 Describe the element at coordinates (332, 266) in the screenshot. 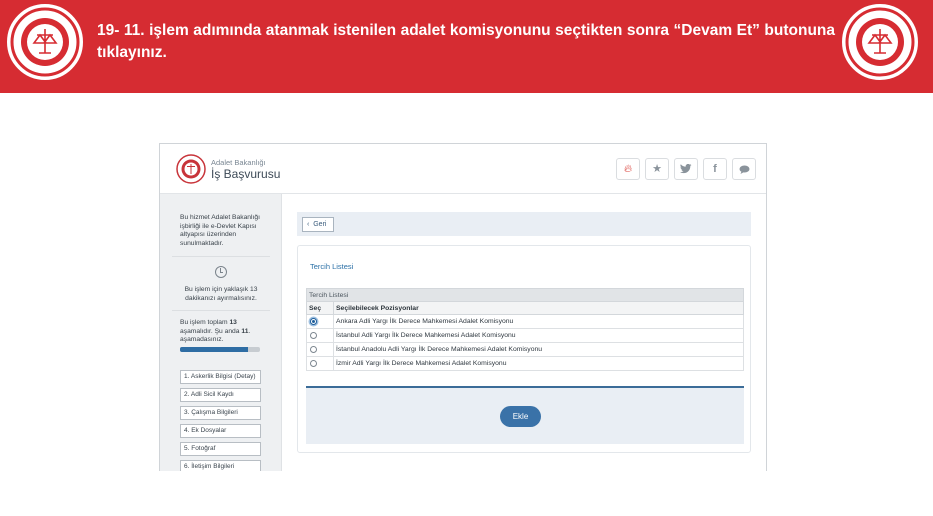

I see `card-title: Tercih Listesi` at that location.